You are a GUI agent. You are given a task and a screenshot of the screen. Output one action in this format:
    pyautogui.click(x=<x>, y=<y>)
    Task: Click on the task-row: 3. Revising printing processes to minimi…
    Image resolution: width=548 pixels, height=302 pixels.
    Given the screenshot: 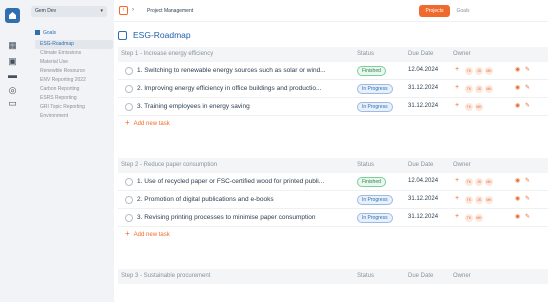 What is the action you would take?
    pyautogui.click(x=333, y=218)
    